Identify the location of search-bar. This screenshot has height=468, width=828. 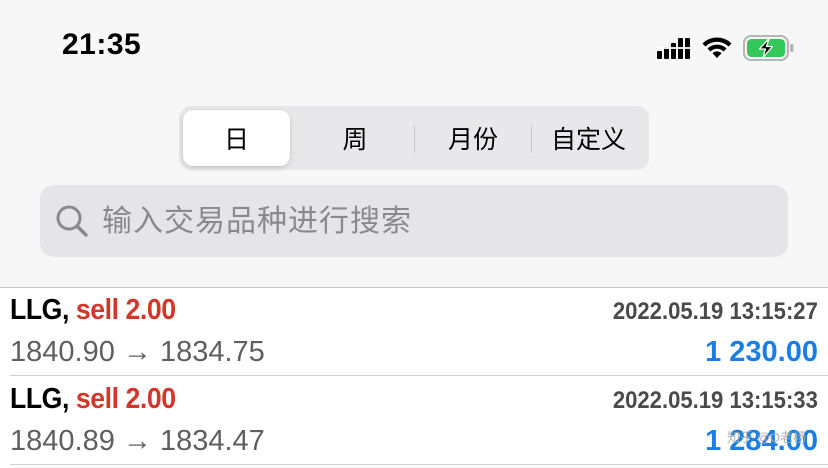
(414, 221).